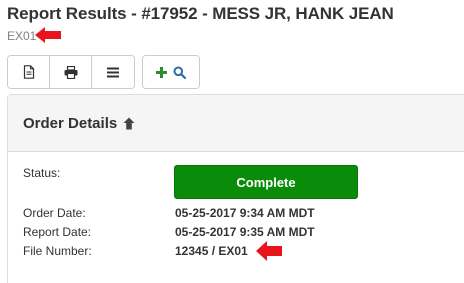 This screenshot has width=464, height=283. What do you see at coordinates (57, 232) in the screenshot?
I see `report-date-label: Report Date:` at bounding box center [57, 232].